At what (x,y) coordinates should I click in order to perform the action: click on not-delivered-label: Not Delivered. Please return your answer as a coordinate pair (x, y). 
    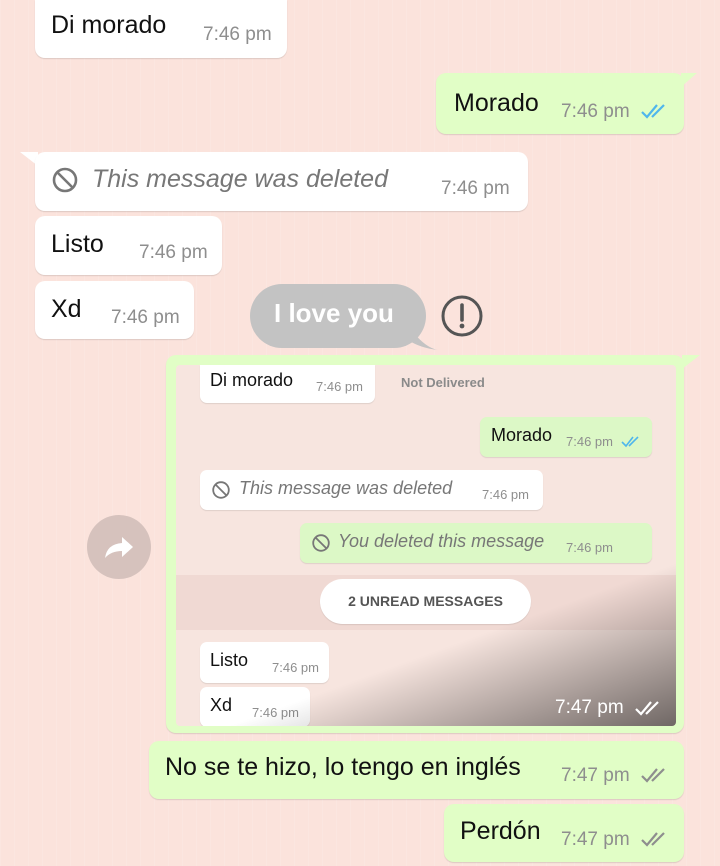
    Looking at the image, I should click on (443, 382).